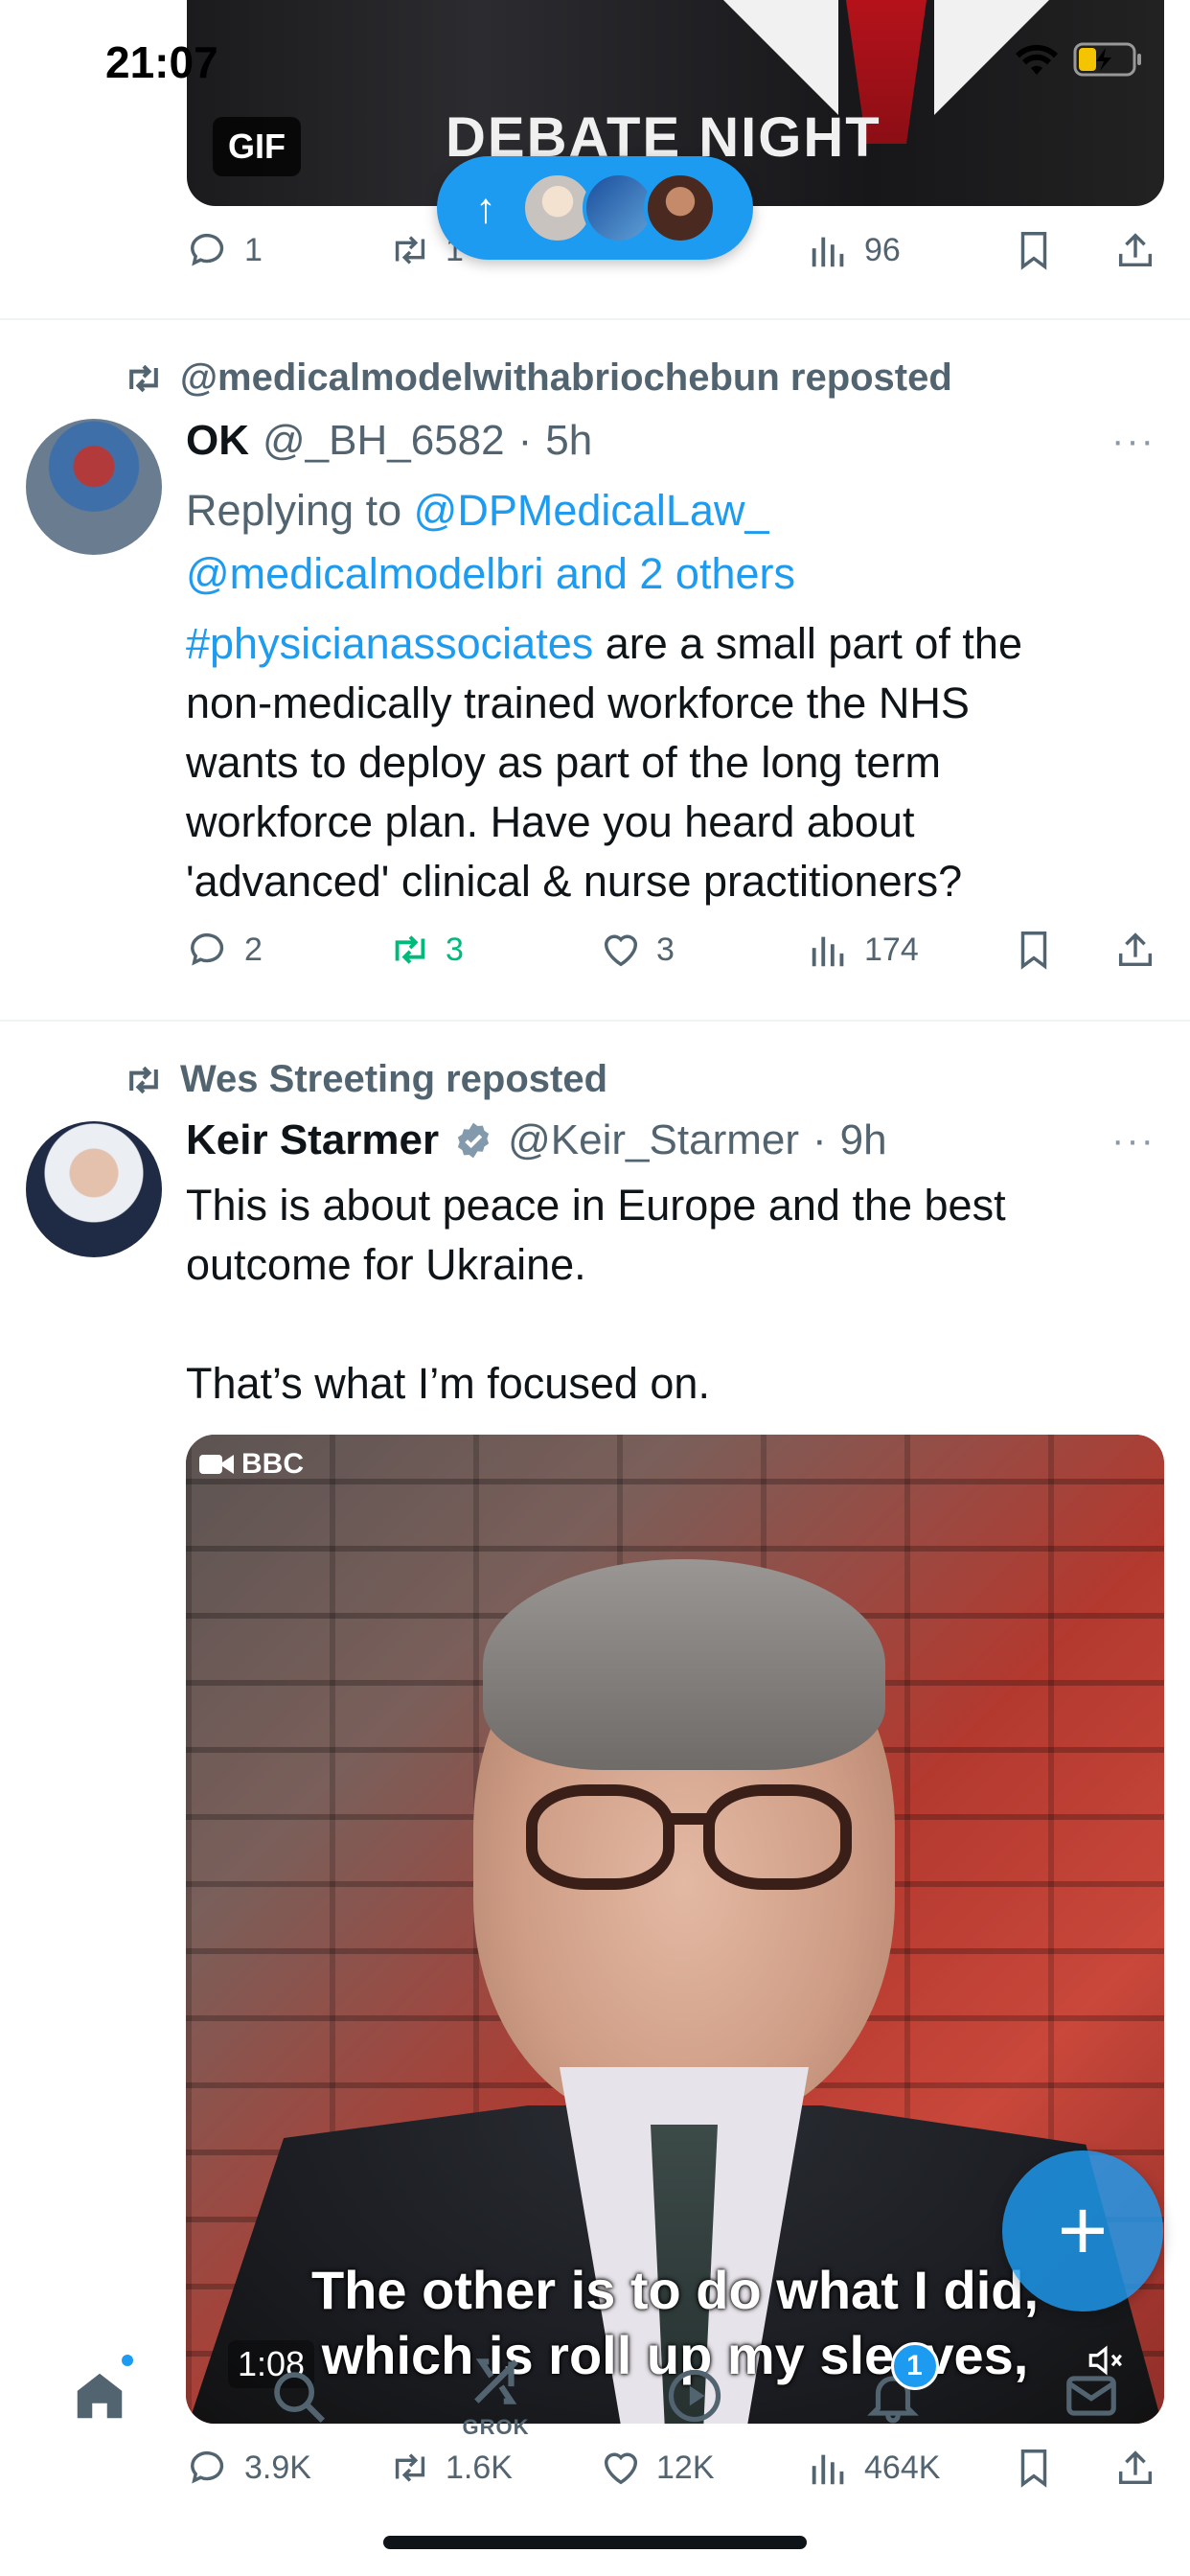 The height and width of the screenshot is (2576, 1190). I want to click on mention-link: @medicalmodelbri and 2 others, so click(491, 573).